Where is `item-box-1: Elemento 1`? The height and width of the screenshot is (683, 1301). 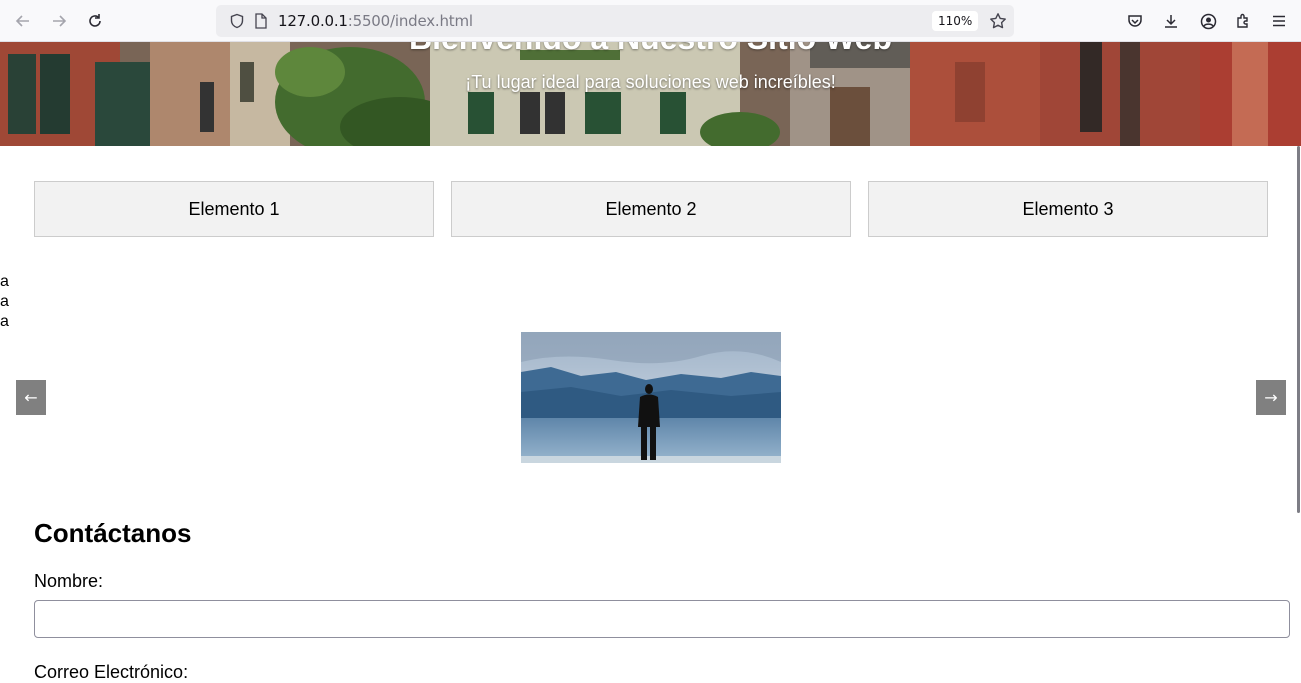
item-box-1: Elemento 1 is located at coordinates (234, 209).